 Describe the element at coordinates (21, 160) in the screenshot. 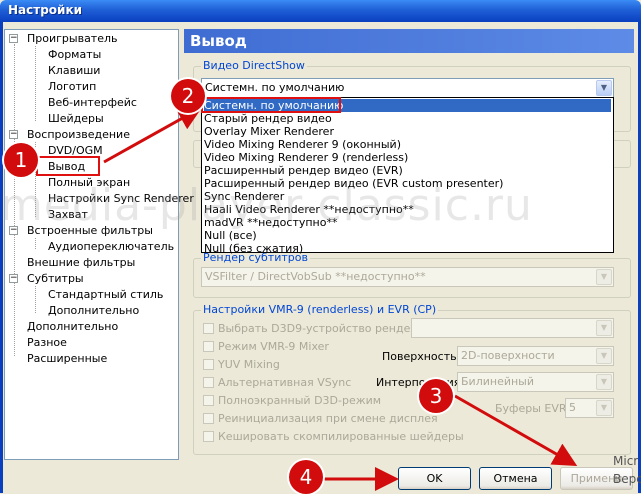

I see `annotation-badge-1: 1` at that location.